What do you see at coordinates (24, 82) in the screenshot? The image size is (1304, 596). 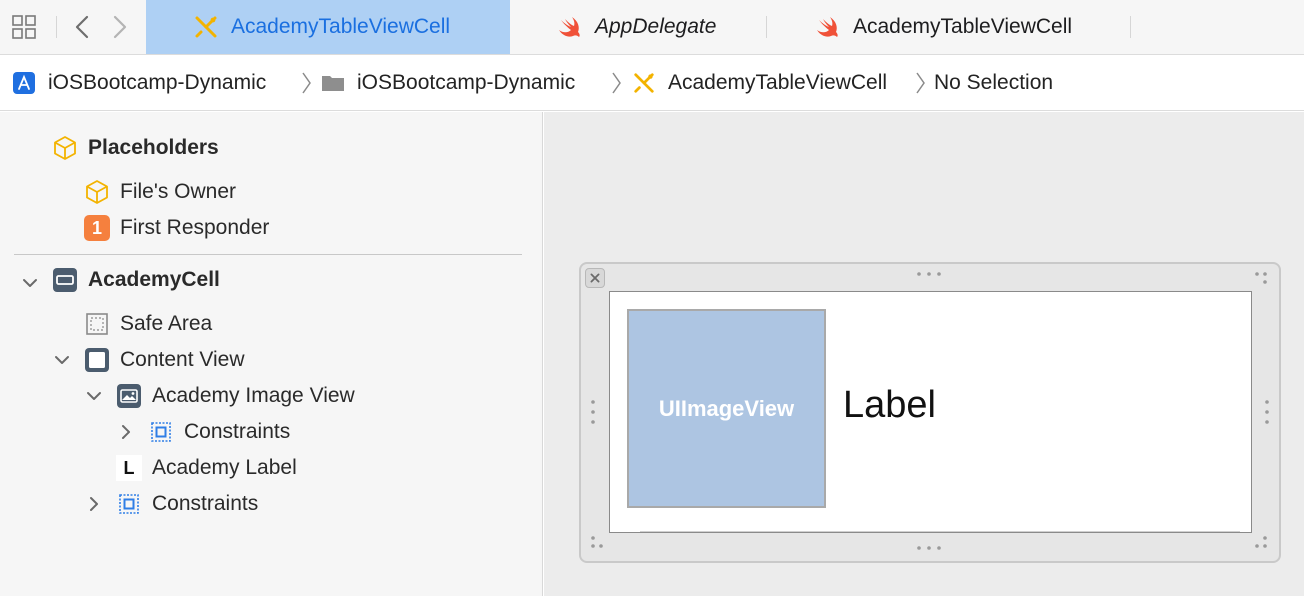 I see `xcode-project-icon` at bounding box center [24, 82].